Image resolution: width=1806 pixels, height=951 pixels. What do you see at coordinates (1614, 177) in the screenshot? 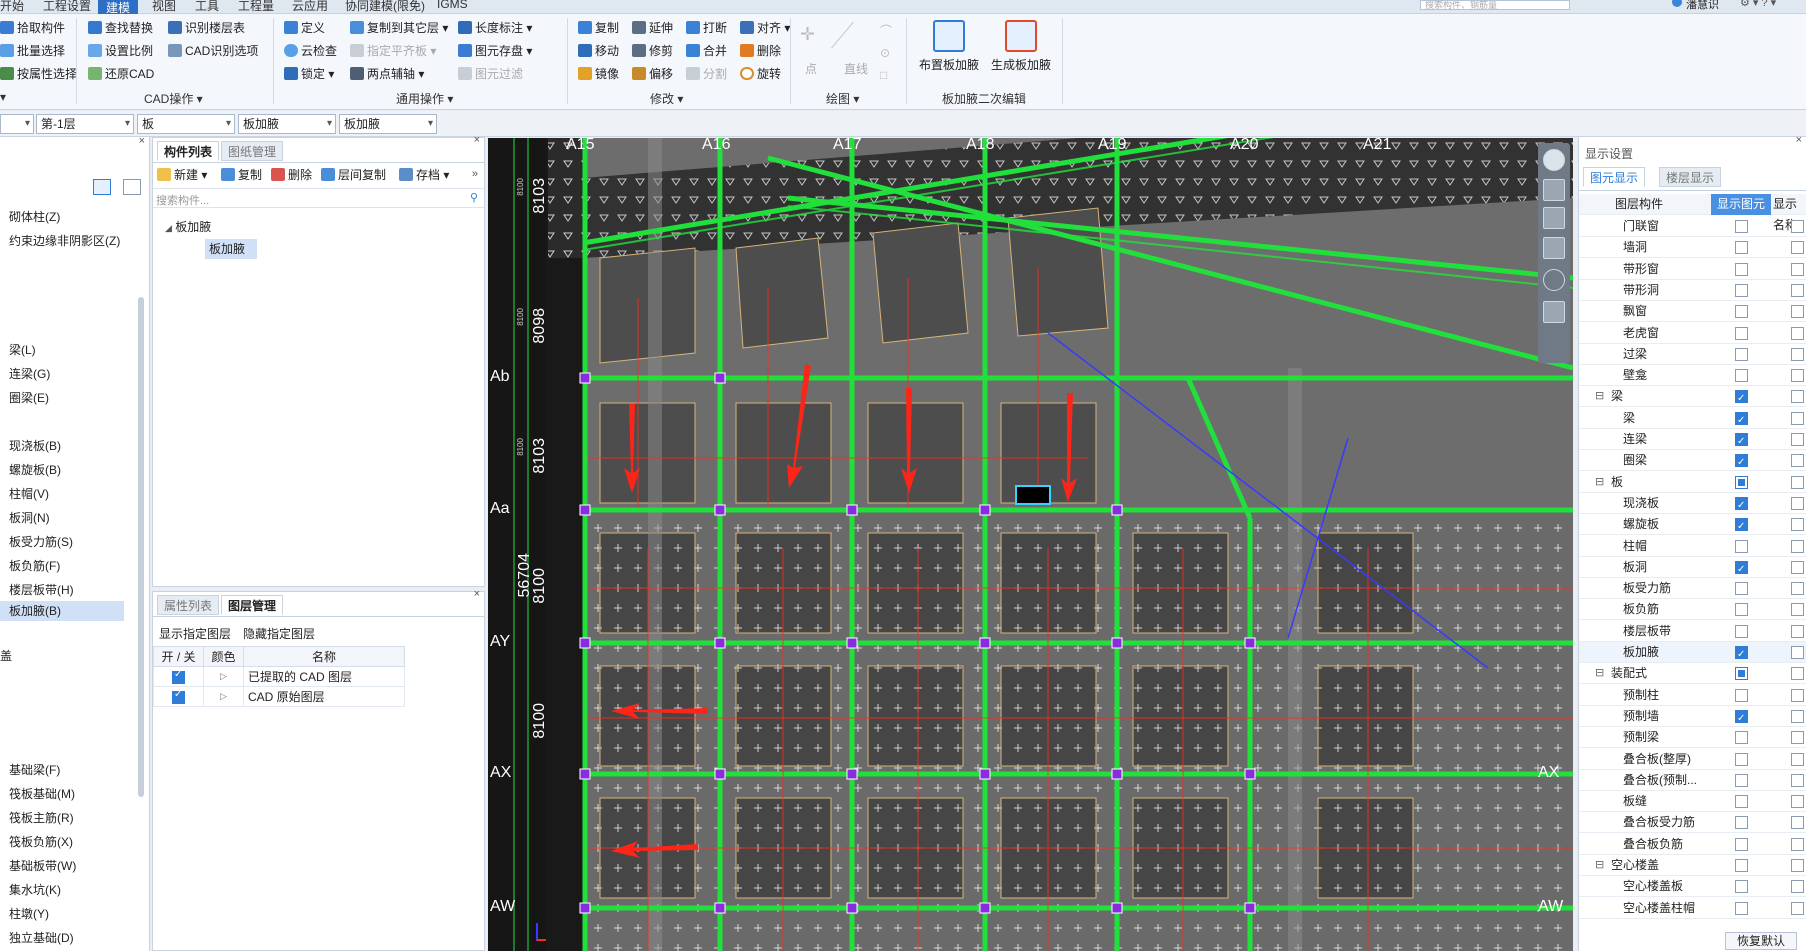
I see `tab-element-display: 图元显示` at bounding box center [1614, 177].